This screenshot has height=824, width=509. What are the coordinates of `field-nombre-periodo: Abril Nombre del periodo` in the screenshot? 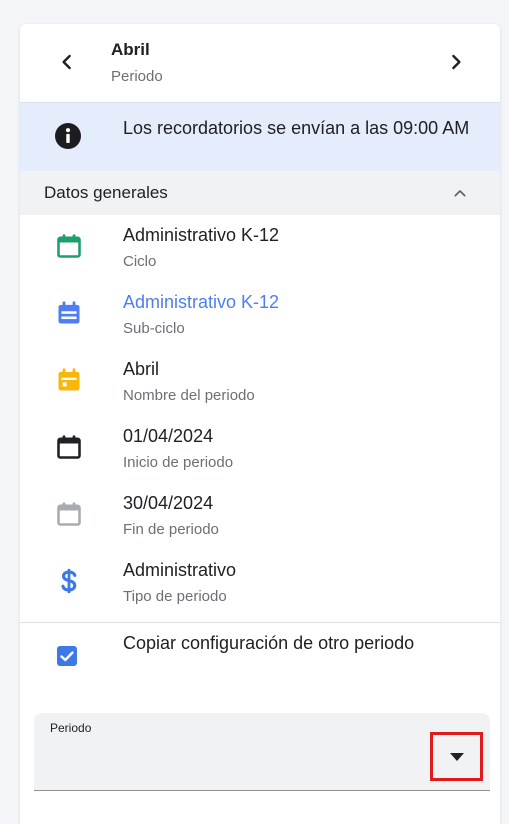 It's located at (260, 385).